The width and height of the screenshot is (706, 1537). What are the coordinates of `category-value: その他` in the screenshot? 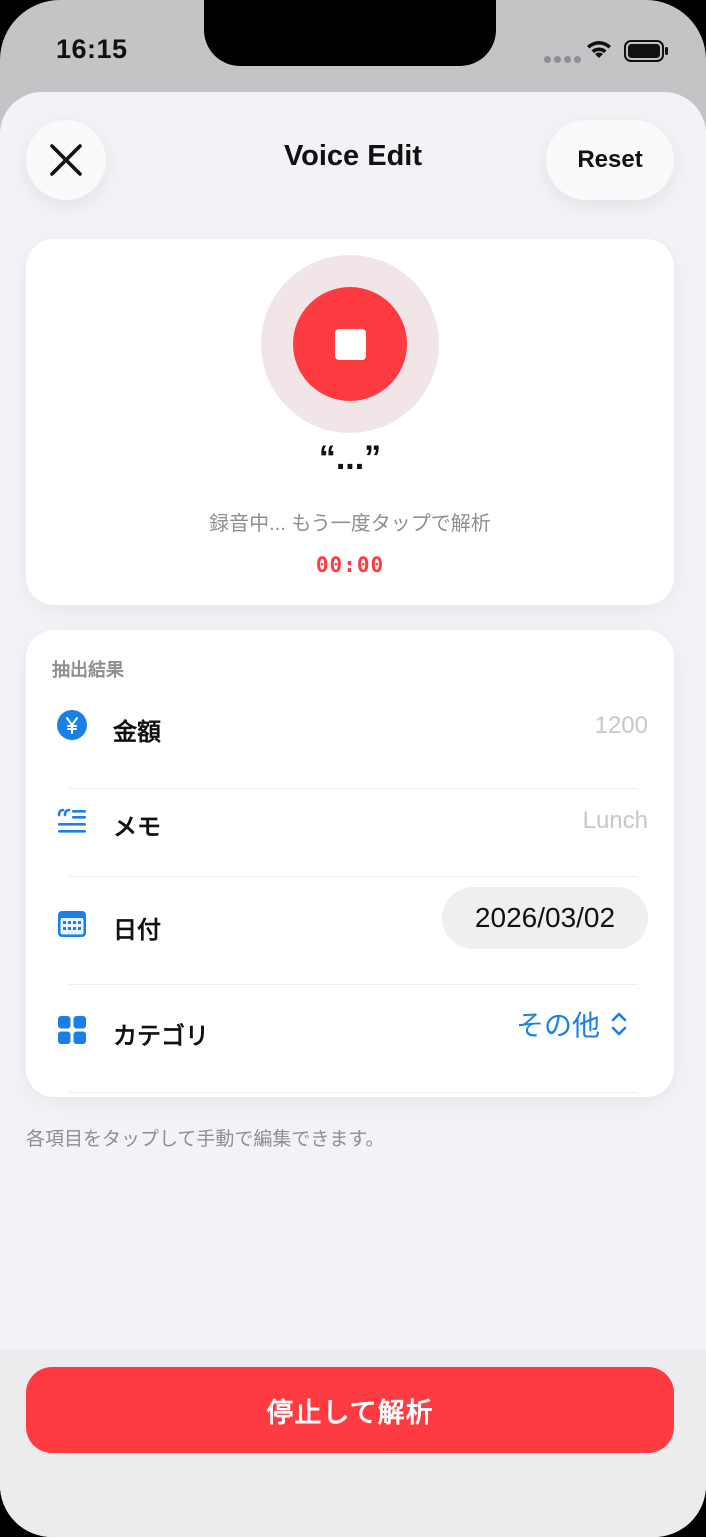 It's located at (557, 1025).